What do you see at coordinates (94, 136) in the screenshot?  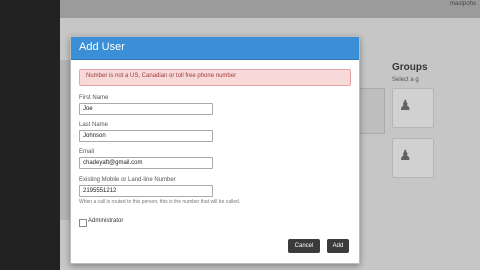 I see `last-name-value: Johnson` at bounding box center [94, 136].